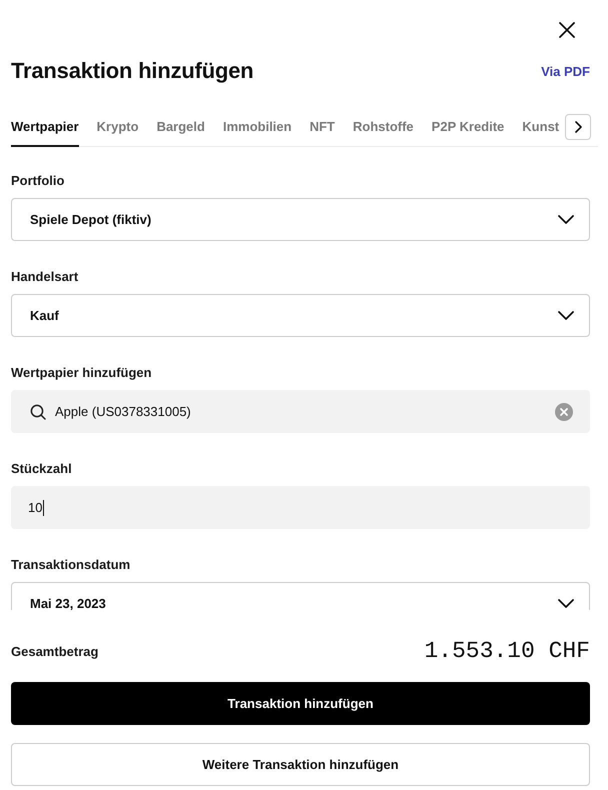 The width and height of the screenshot is (608, 790). Describe the element at coordinates (180, 127) in the screenshot. I see `category-tab: Bargeld` at that location.